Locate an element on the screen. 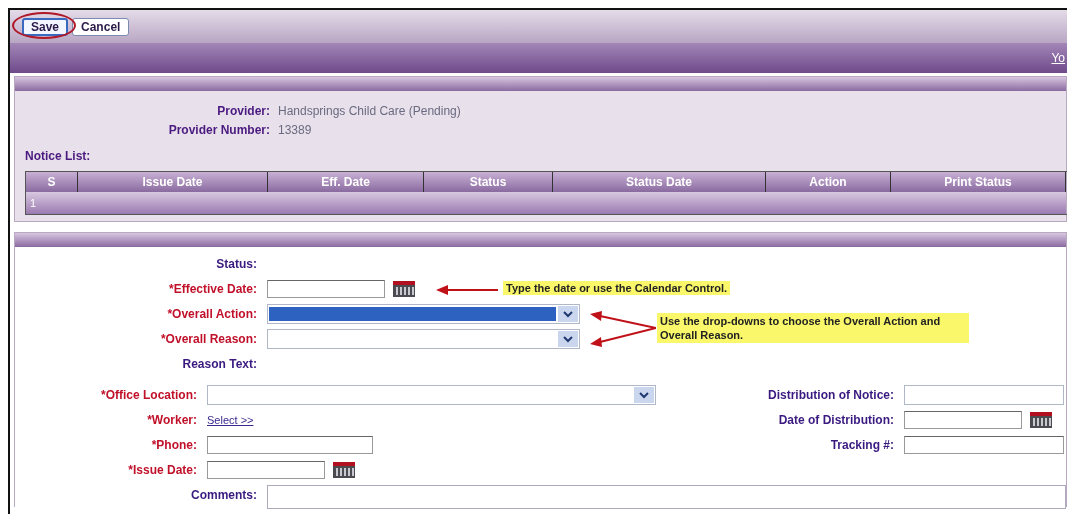 This screenshot has height=514, width=1067. field-label: *Effective Date: is located at coordinates (212, 288).